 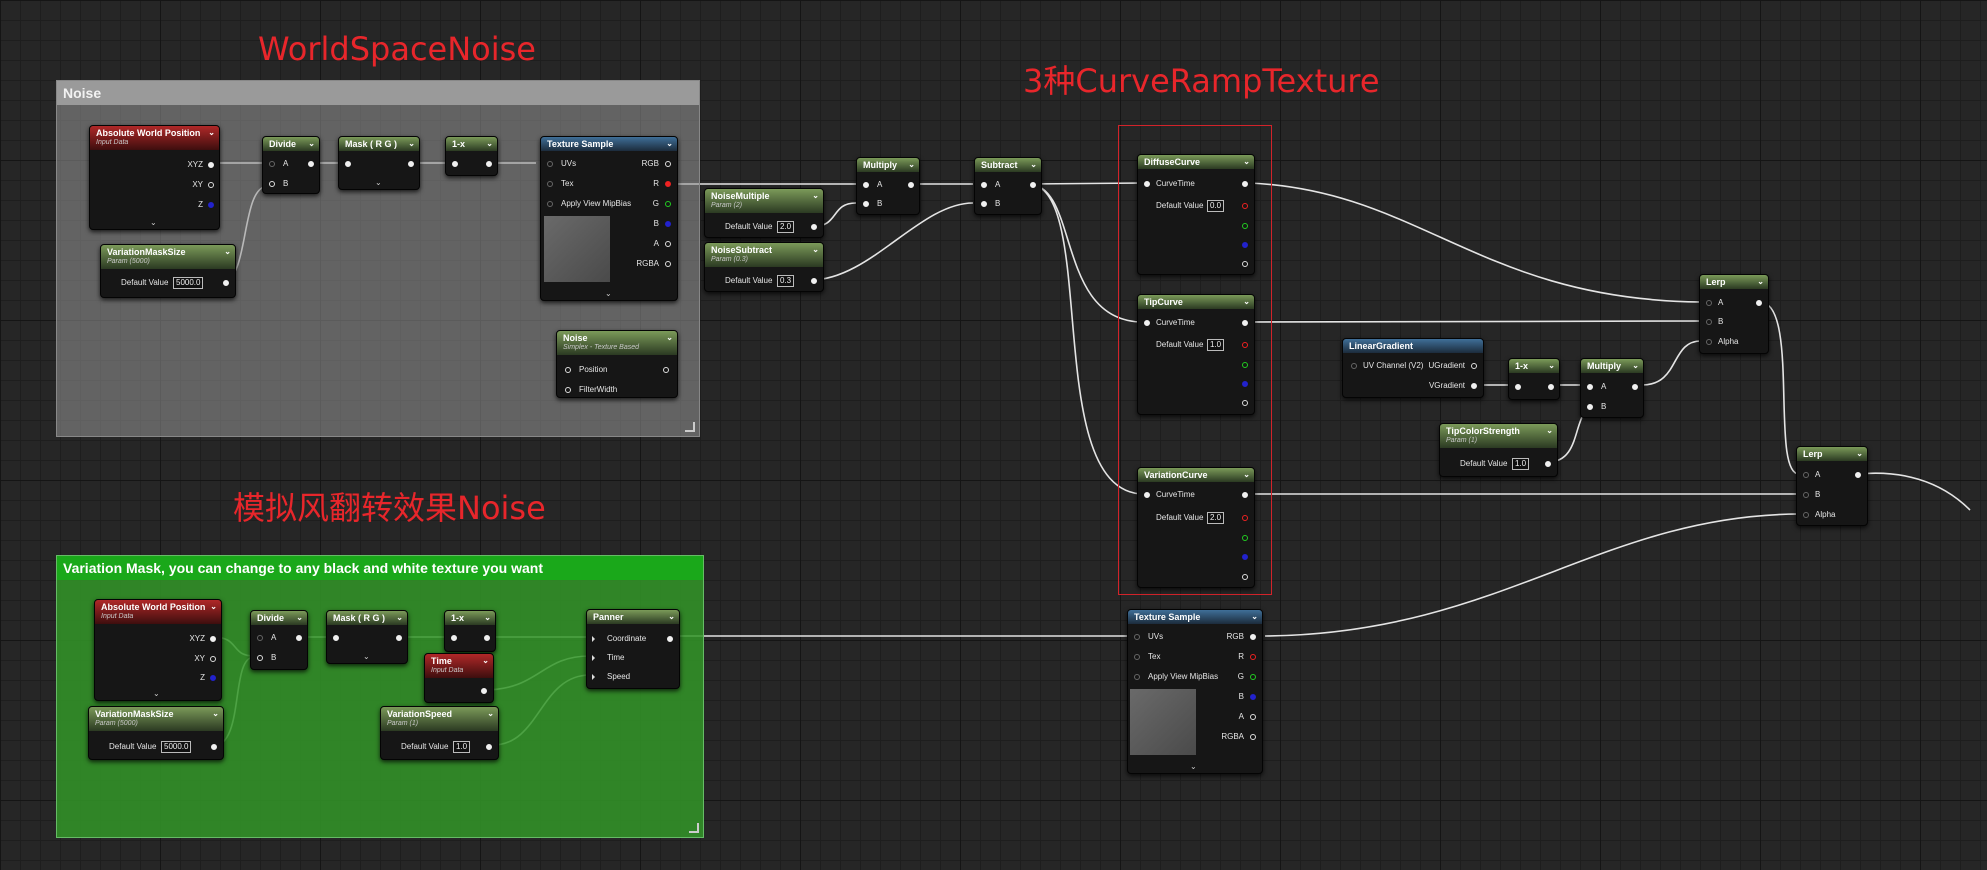 I want to click on one-minus-node-right: 1-x ⌄, so click(x=1534, y=379).